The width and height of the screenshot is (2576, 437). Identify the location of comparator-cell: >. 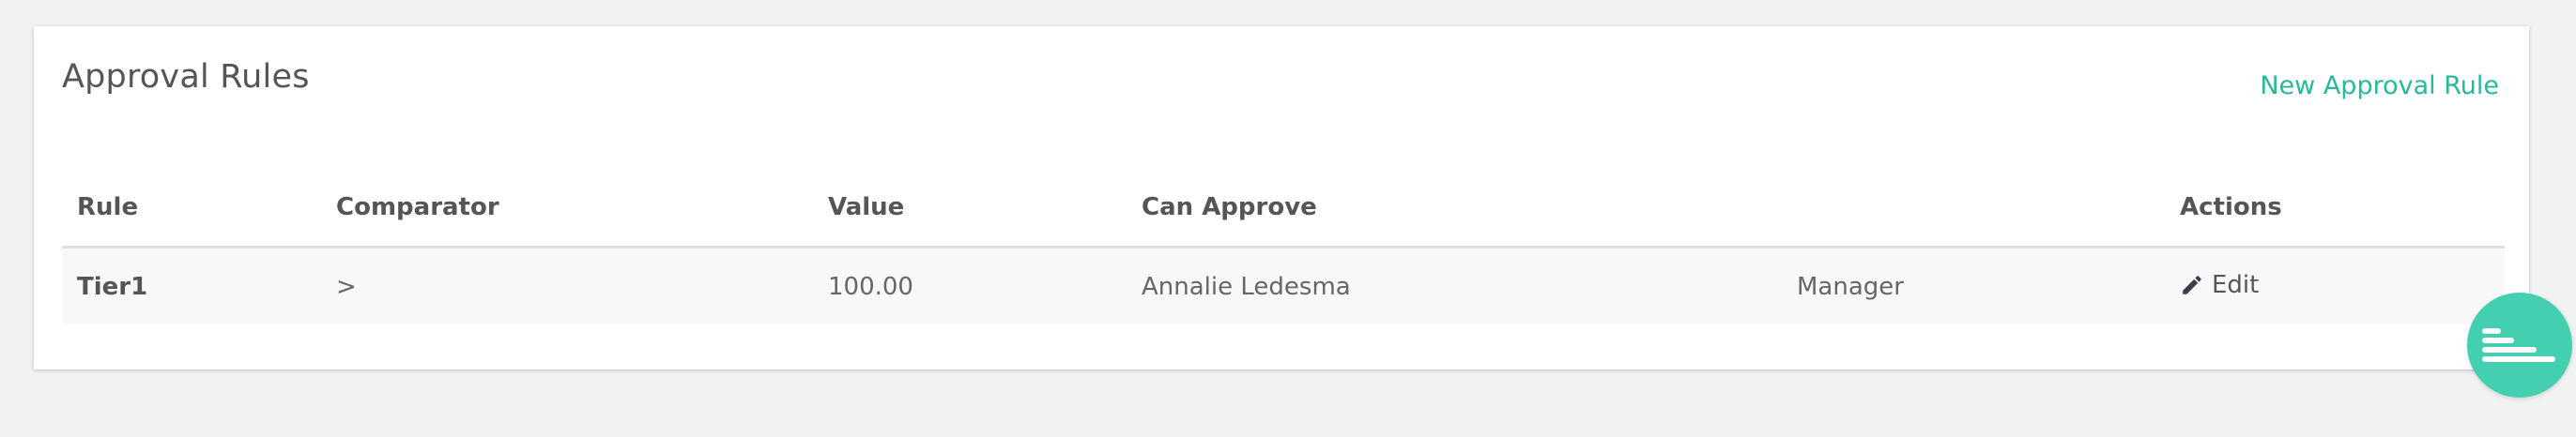
(347, 287).